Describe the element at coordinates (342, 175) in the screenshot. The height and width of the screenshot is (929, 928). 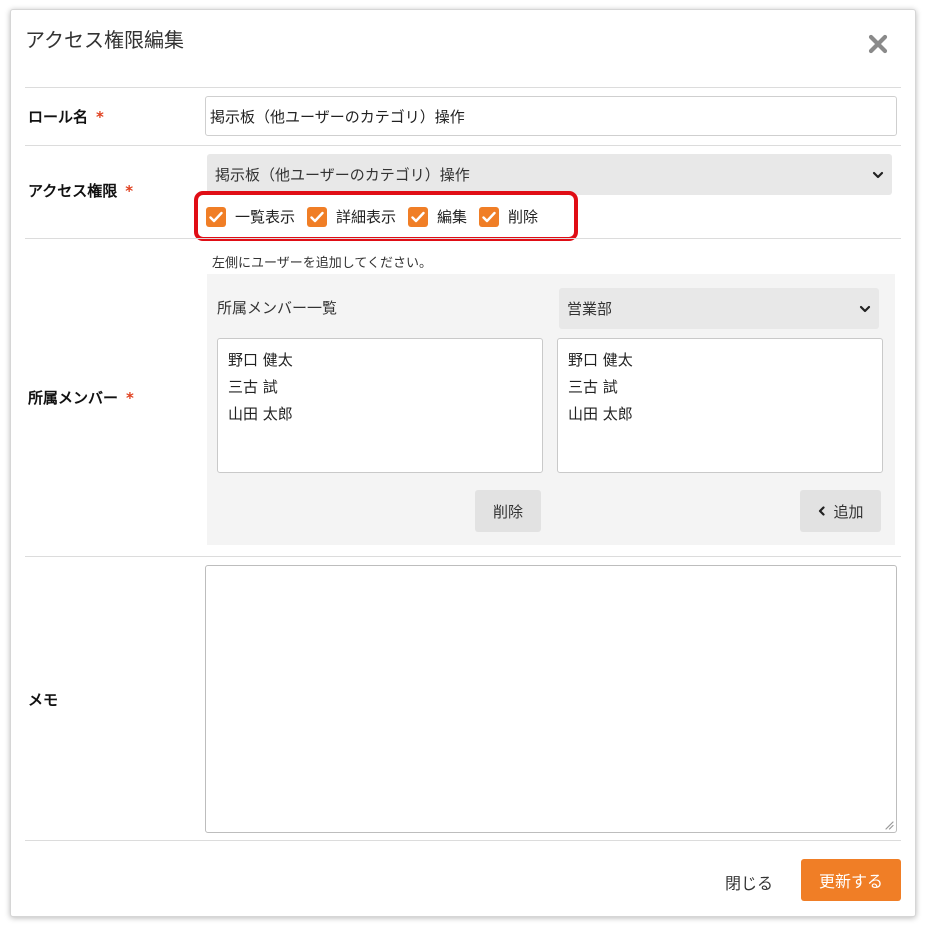
I see `access-select-value: 掲示板（他ユーザーのカテゴリ）操作` at that location.